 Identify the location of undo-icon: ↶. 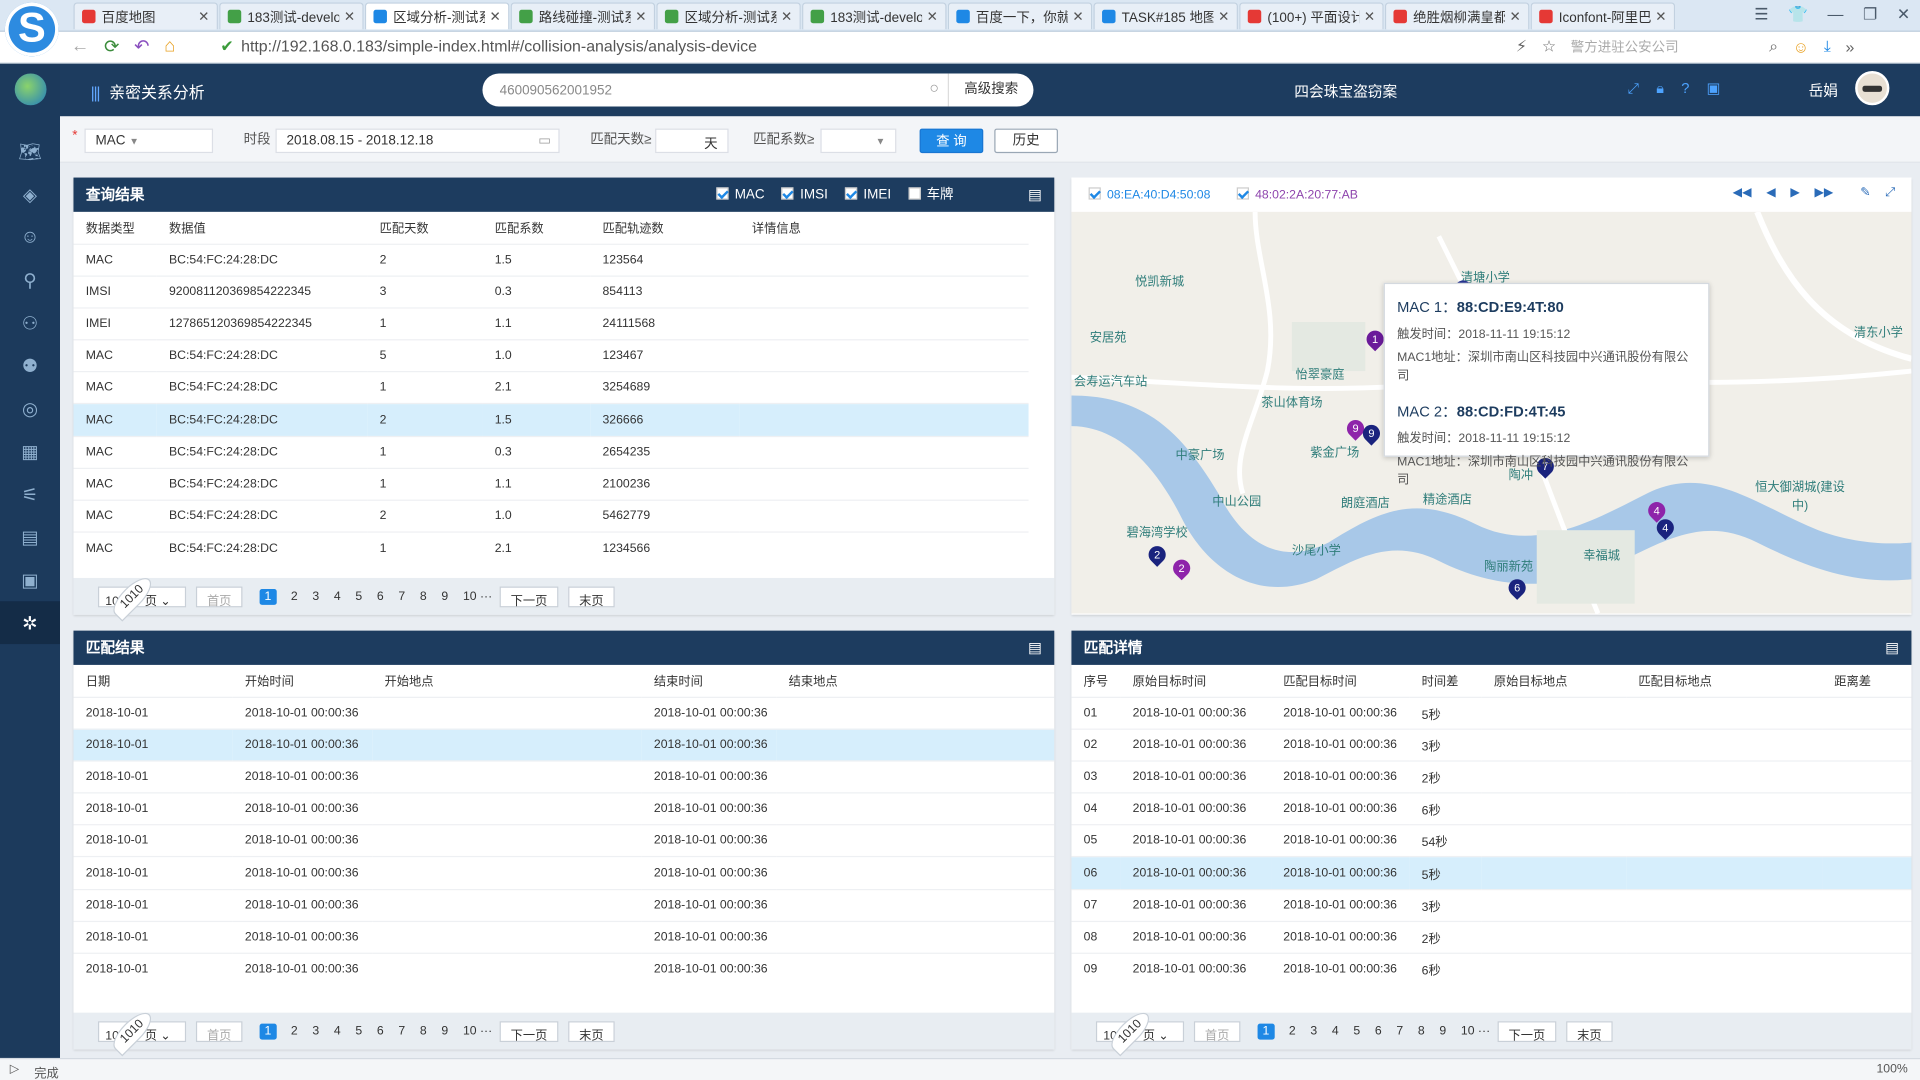
(141, 47).